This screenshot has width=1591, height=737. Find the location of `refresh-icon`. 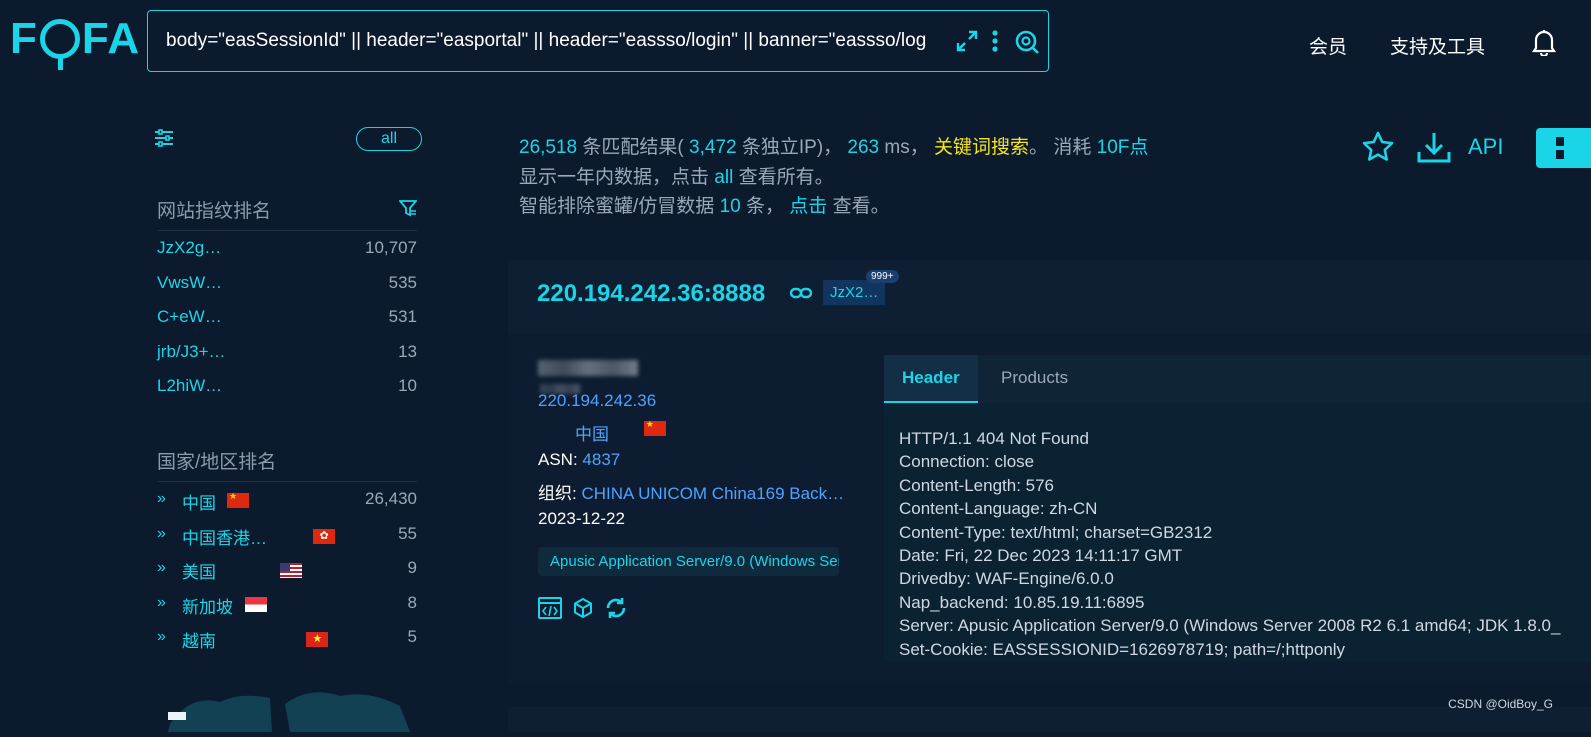

refresh-icon is located at coordinates (616, 610).